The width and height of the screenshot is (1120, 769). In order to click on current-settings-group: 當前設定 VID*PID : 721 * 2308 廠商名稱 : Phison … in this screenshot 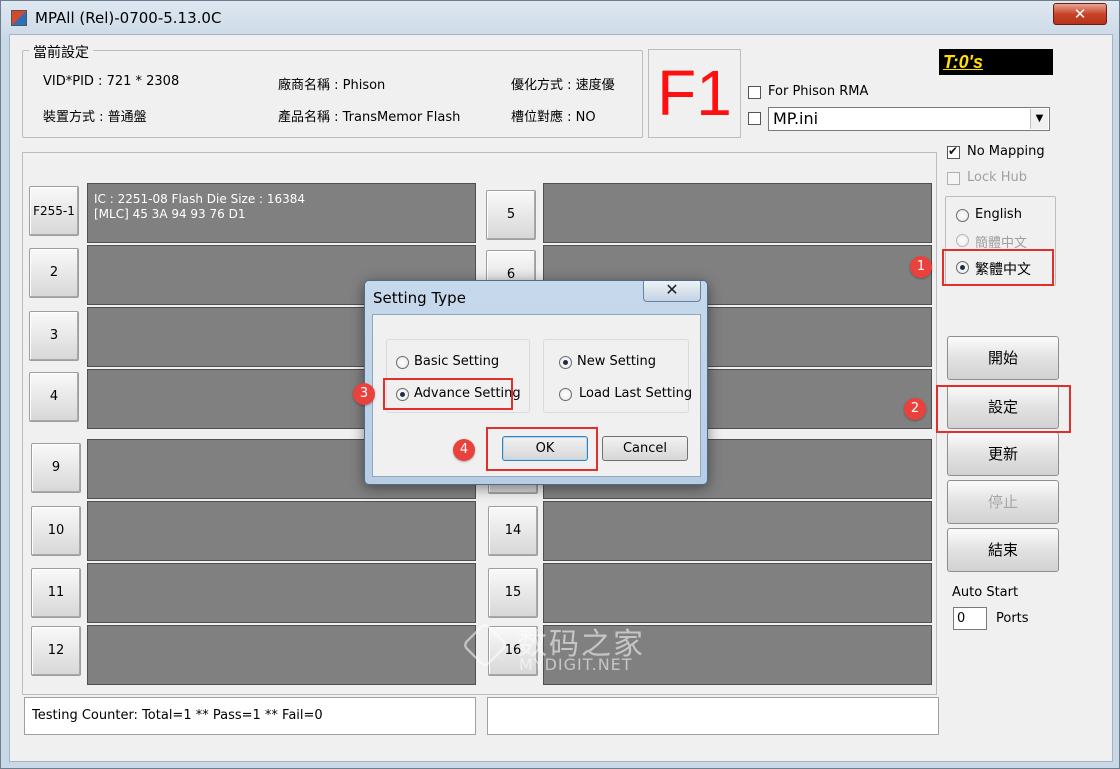, I will do `click(332, 90)`.